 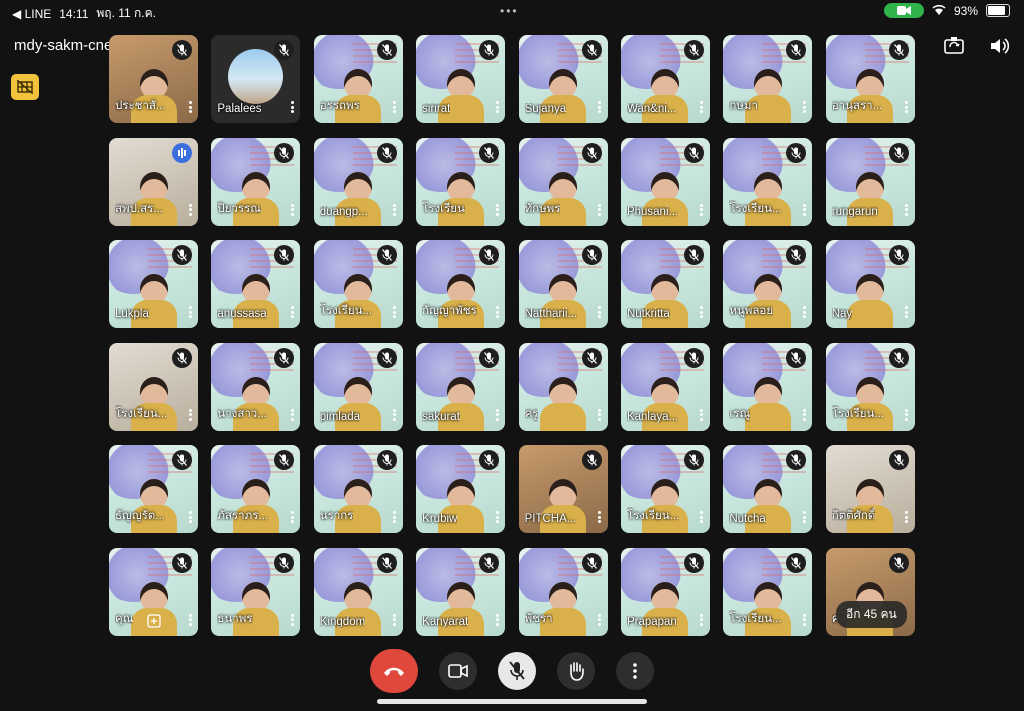 I want to click on participant-tile: Prapapan, so click(x=665, y=591).